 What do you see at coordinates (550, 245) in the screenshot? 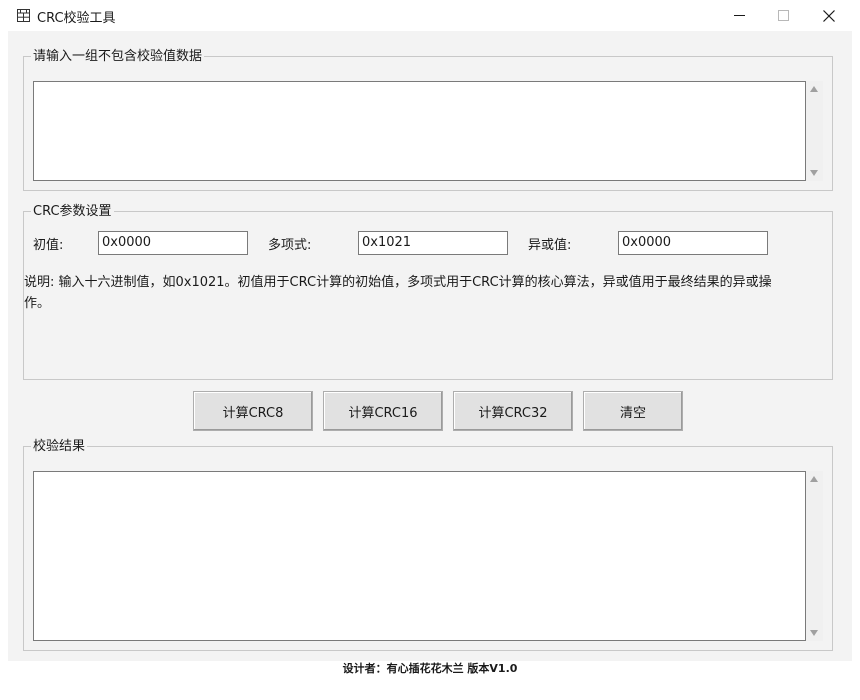
I see `xor-value-label: 异或值:` at bounding box center [550, 245].